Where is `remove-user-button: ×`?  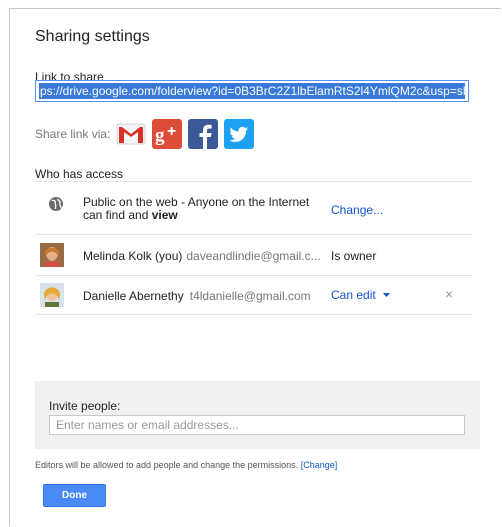
remove-user-button: × is located at coordinates (449, 294).